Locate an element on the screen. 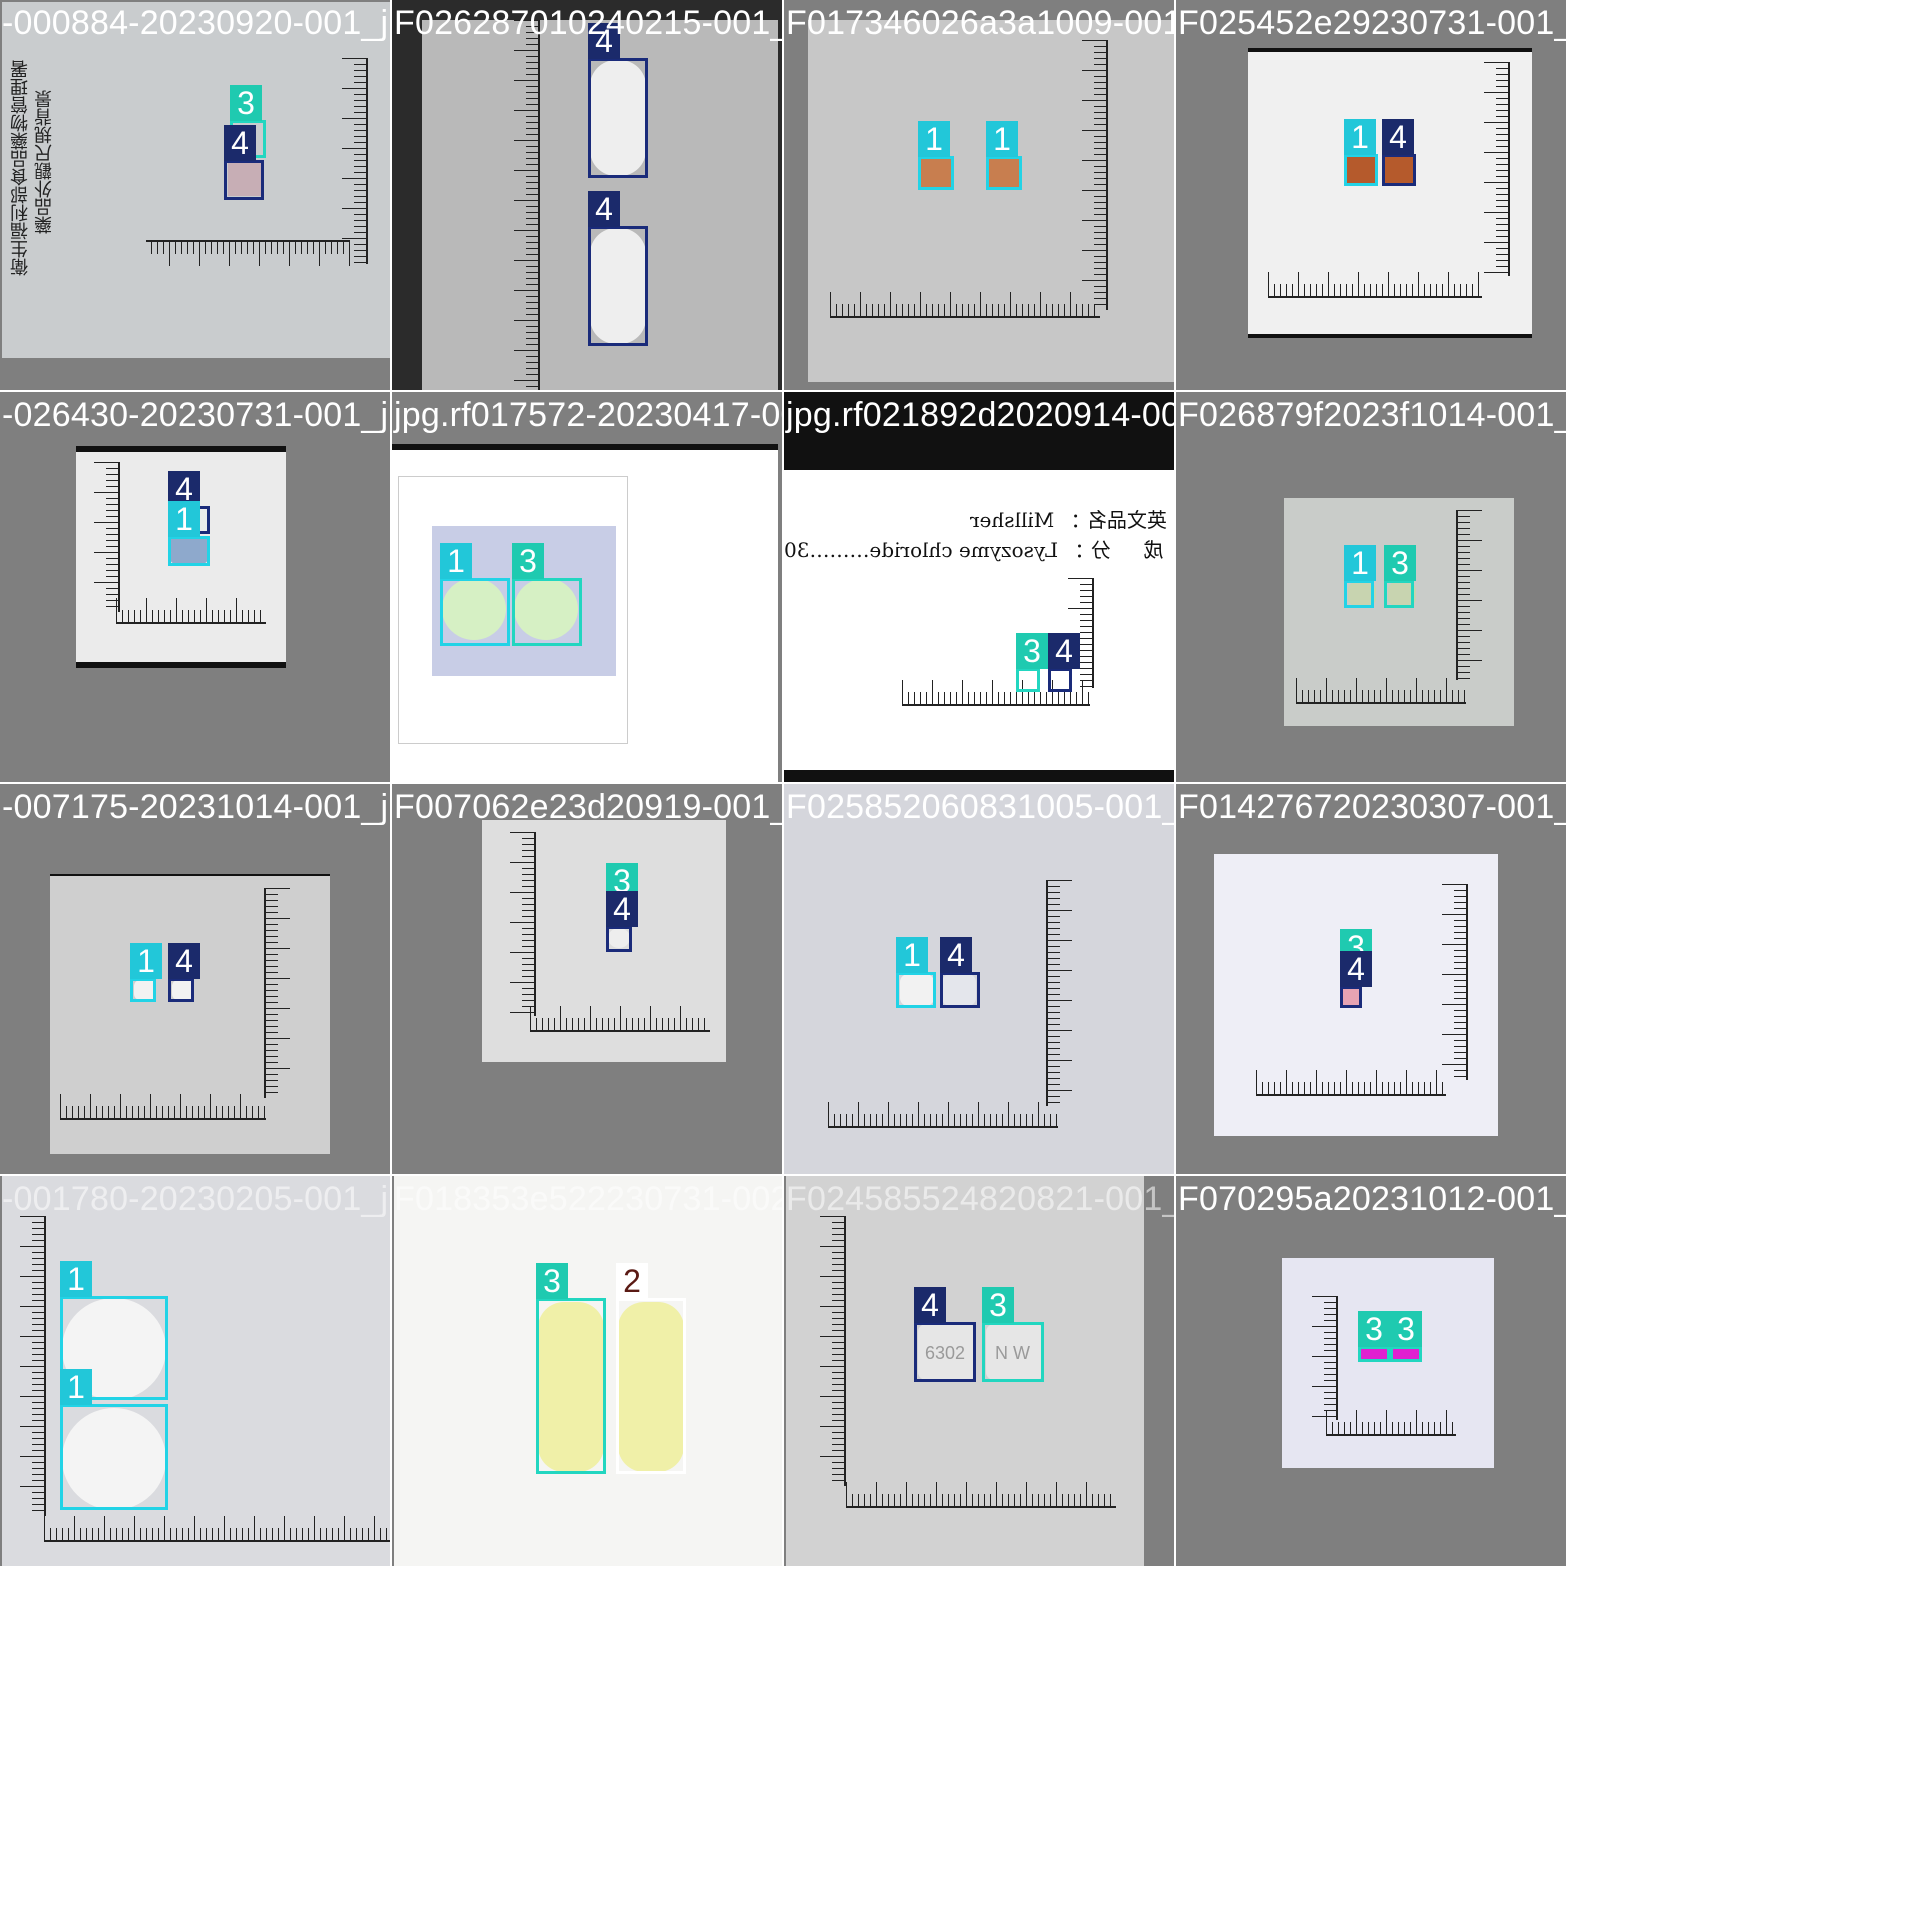 The image size is (1920, 1920). filename-label: -000884-20230920-001_jpg.rf is located at coordinates (196, 23).